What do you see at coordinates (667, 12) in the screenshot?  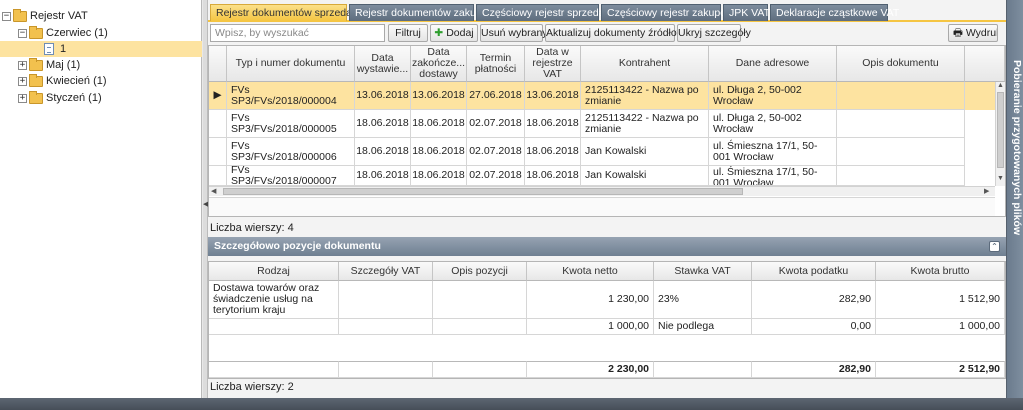 I see `tab-partial-purchase-register: Częściowy rejestr zakupów` at bounding box center [667, 12].